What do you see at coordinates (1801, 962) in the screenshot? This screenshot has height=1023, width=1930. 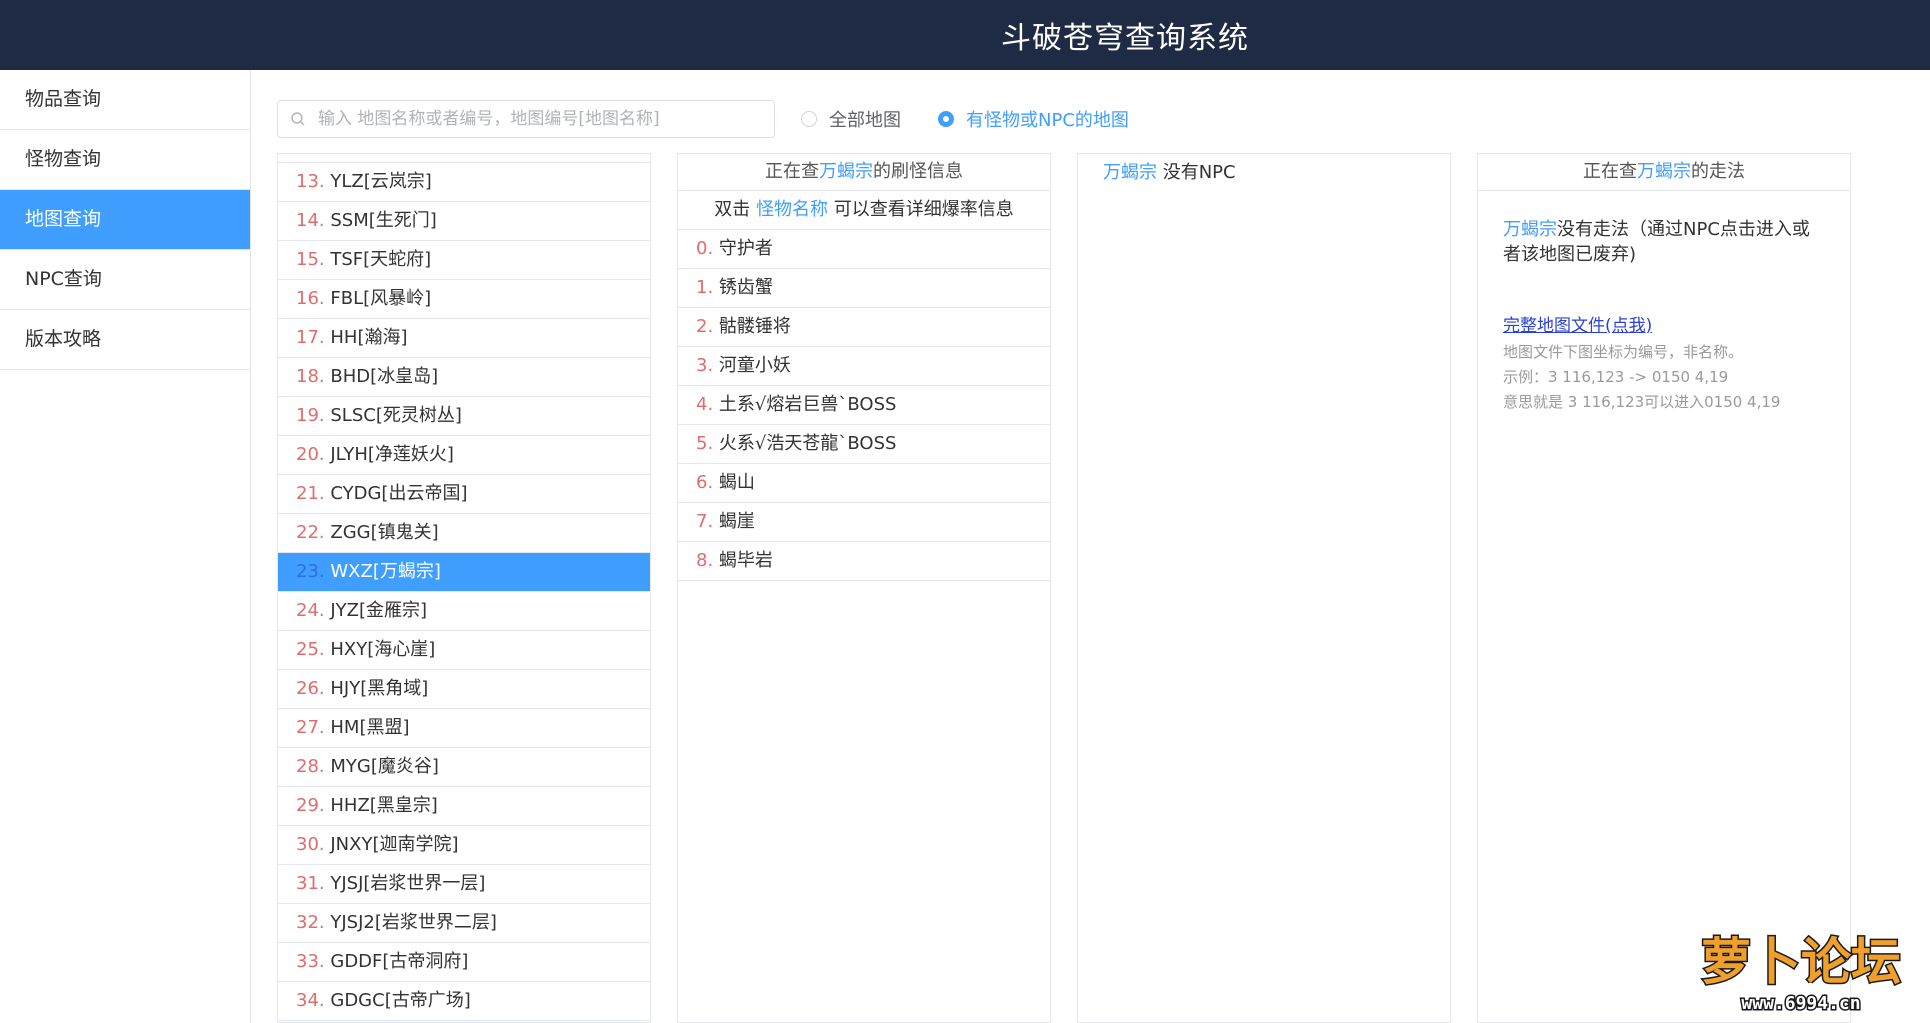 I see `watermark-title: 萝卜论坛` at bounding box center [1801, 962].